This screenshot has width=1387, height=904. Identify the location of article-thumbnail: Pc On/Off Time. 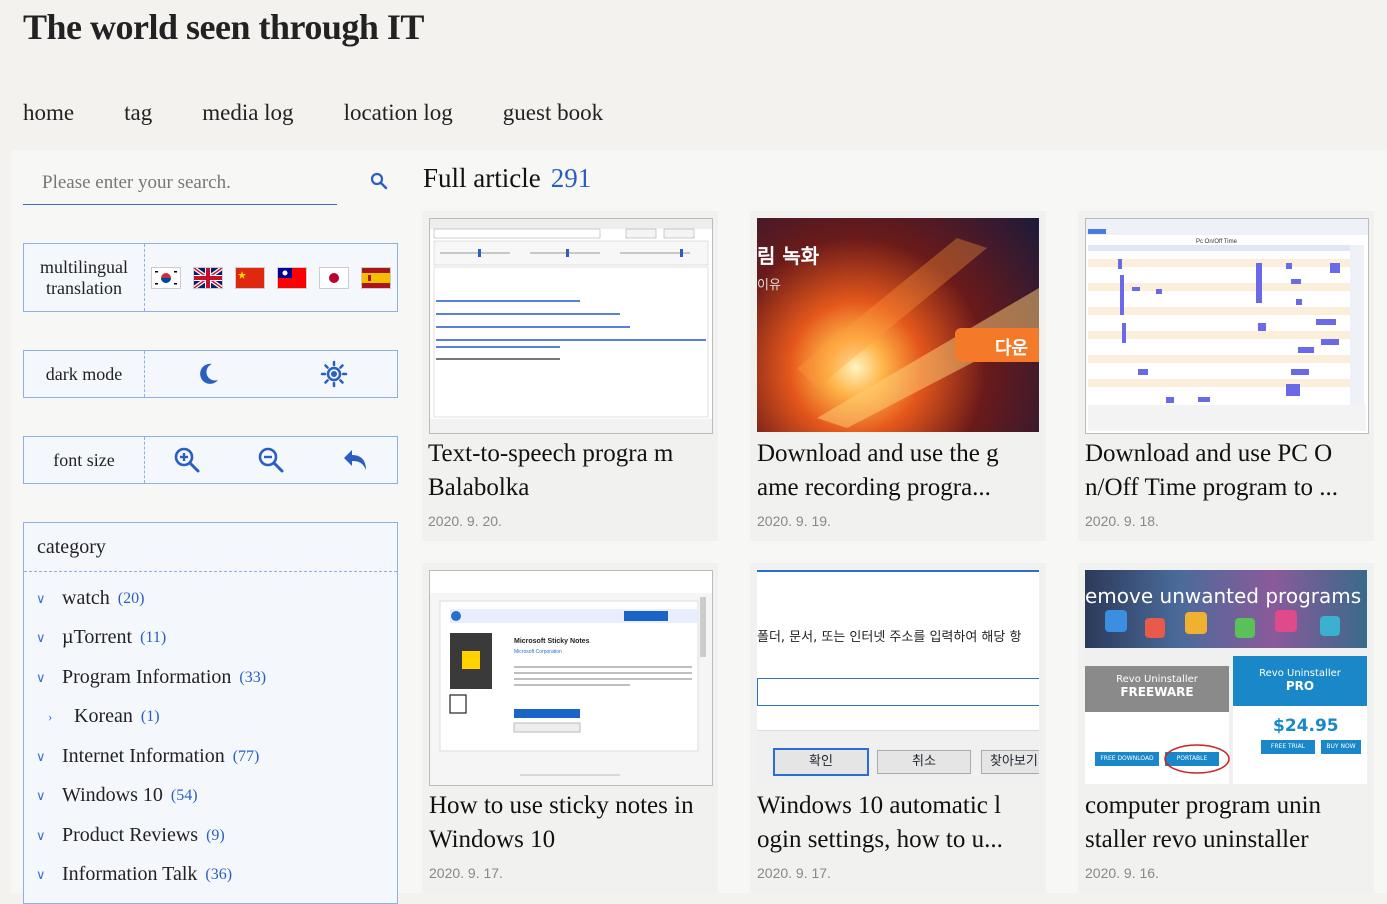
(1227, 326).